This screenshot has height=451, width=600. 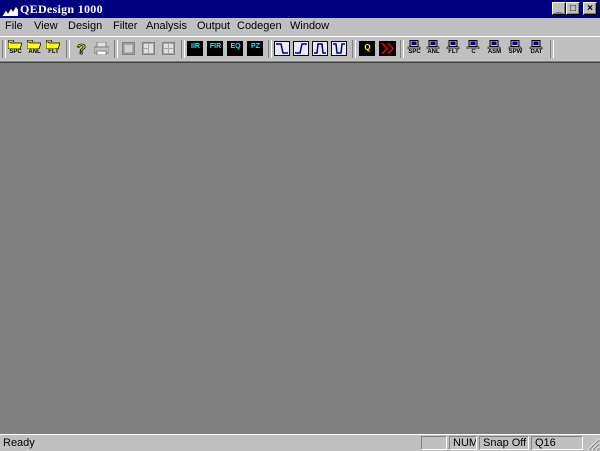 I want to click on highpass-button, so click(x=301, y=48).